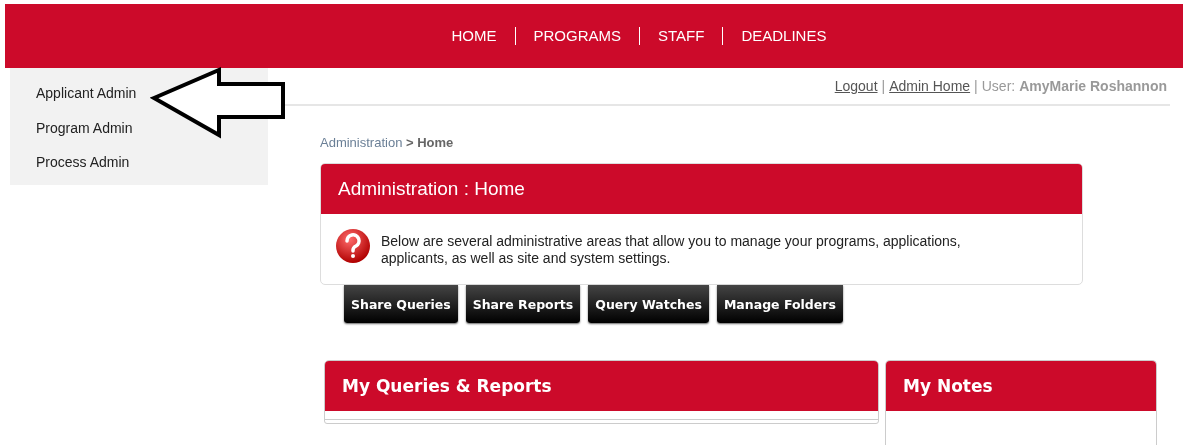  I want to click on help-icon, so click(353, 246).